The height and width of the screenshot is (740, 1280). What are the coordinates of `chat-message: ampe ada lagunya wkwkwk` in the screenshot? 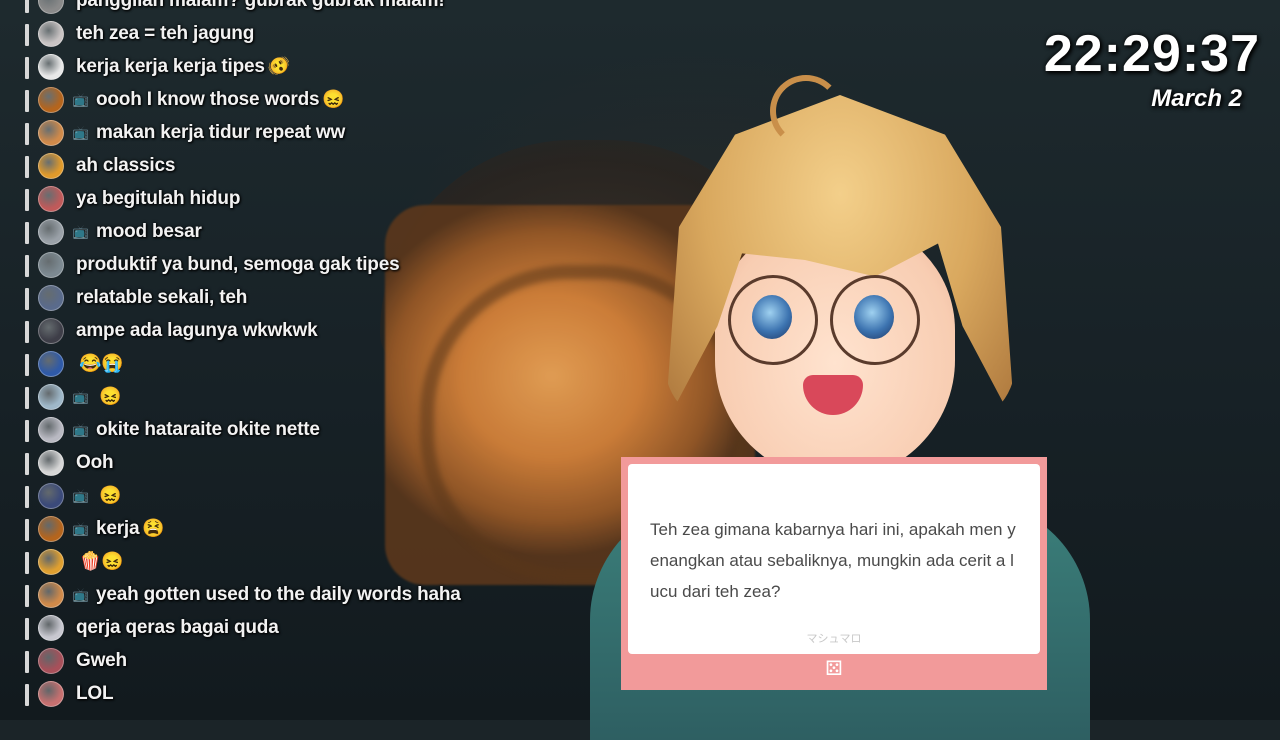 It's located at (280, 330).